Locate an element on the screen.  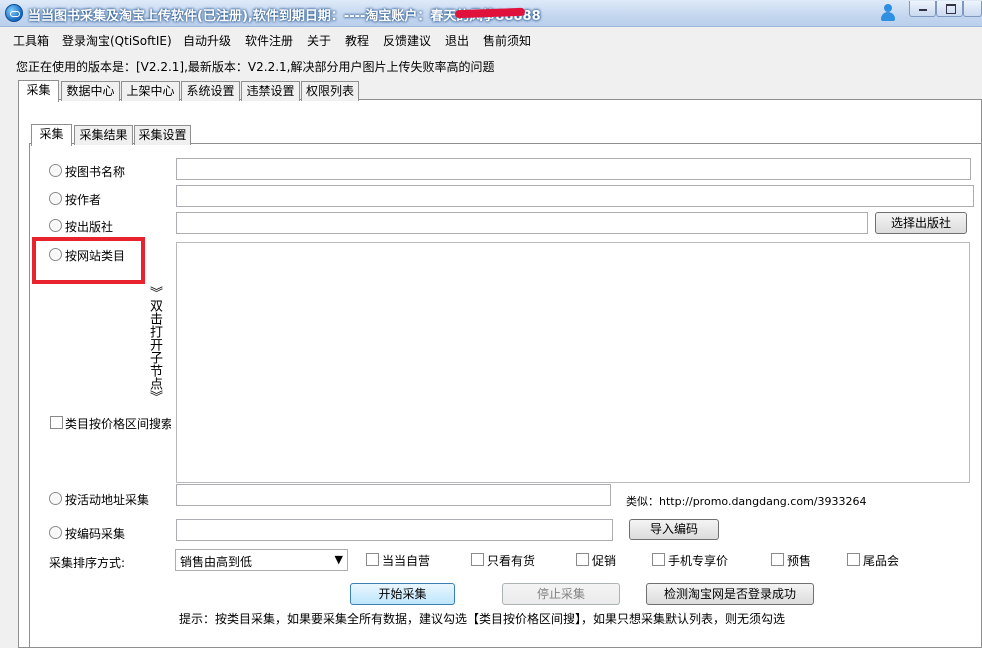
user-icon is located at coordinates (888, 13).